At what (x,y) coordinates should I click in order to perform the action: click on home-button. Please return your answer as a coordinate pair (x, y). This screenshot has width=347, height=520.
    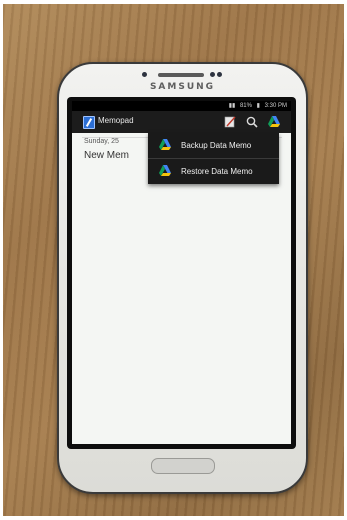
    Looking at the image, I should click on (183, 466).